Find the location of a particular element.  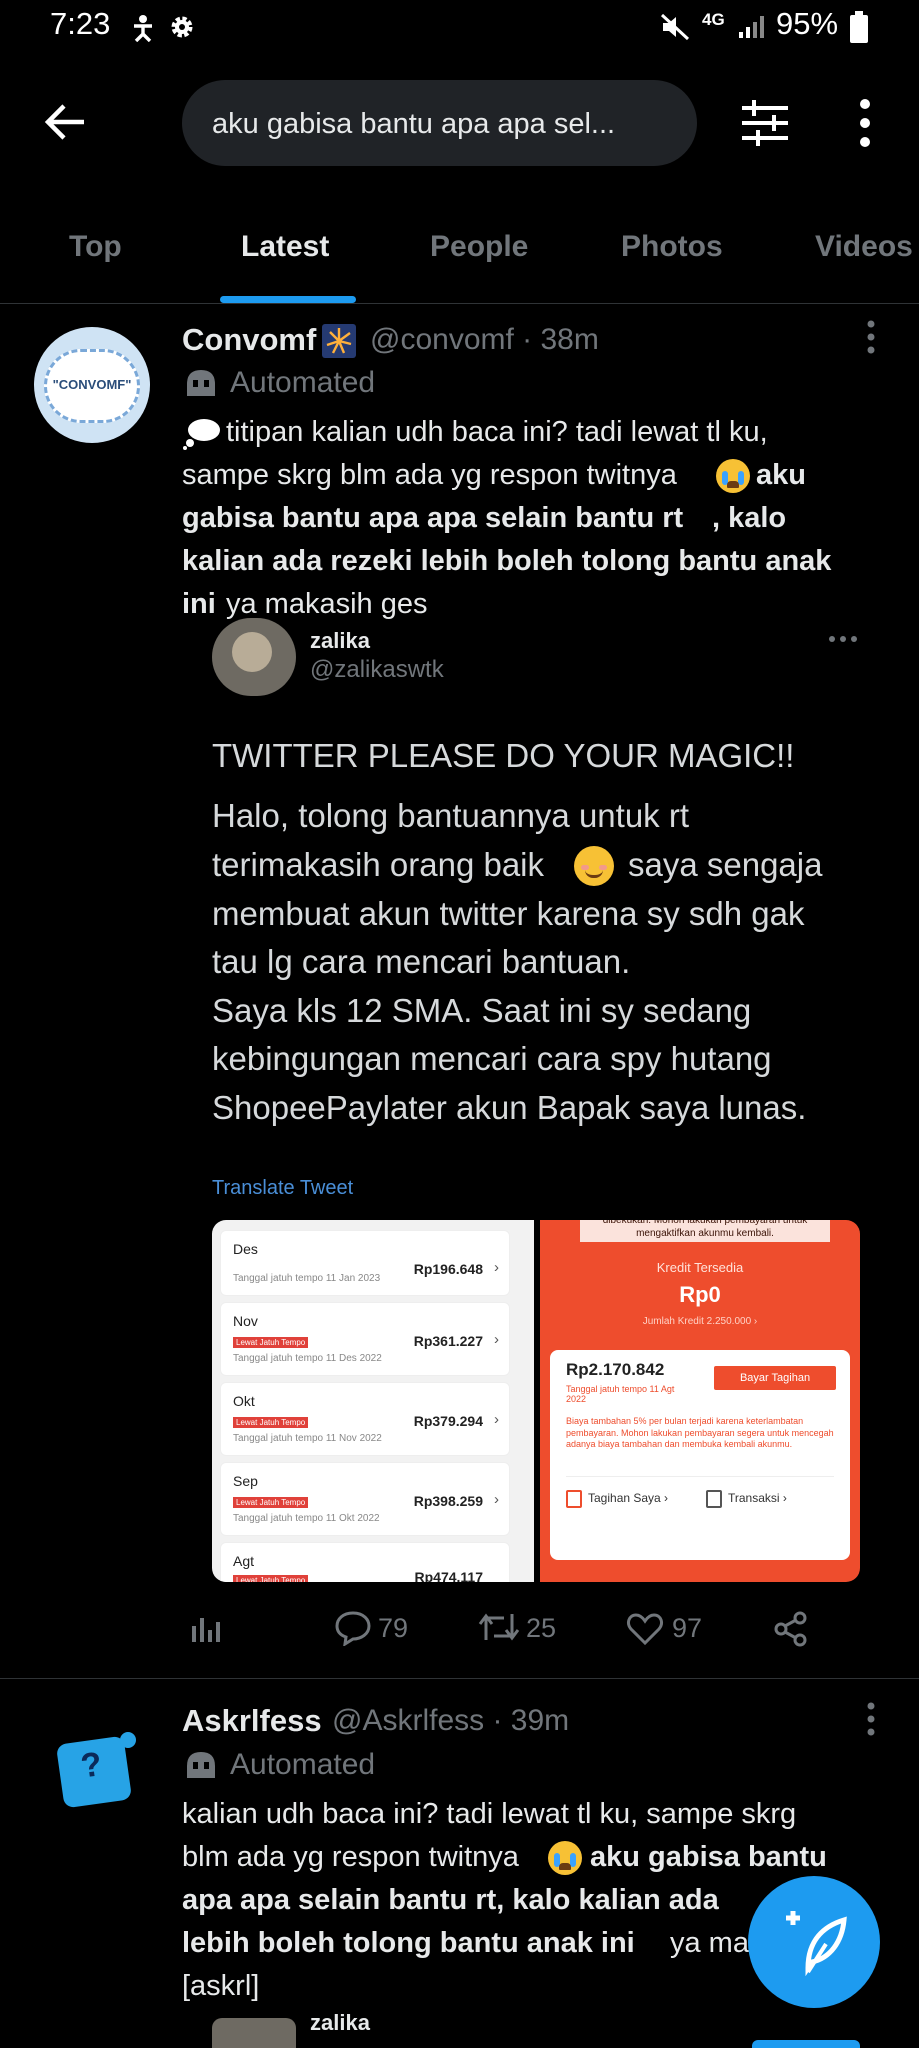

bill-amount: Rp361.227 is located at coordinates (448, 1341).